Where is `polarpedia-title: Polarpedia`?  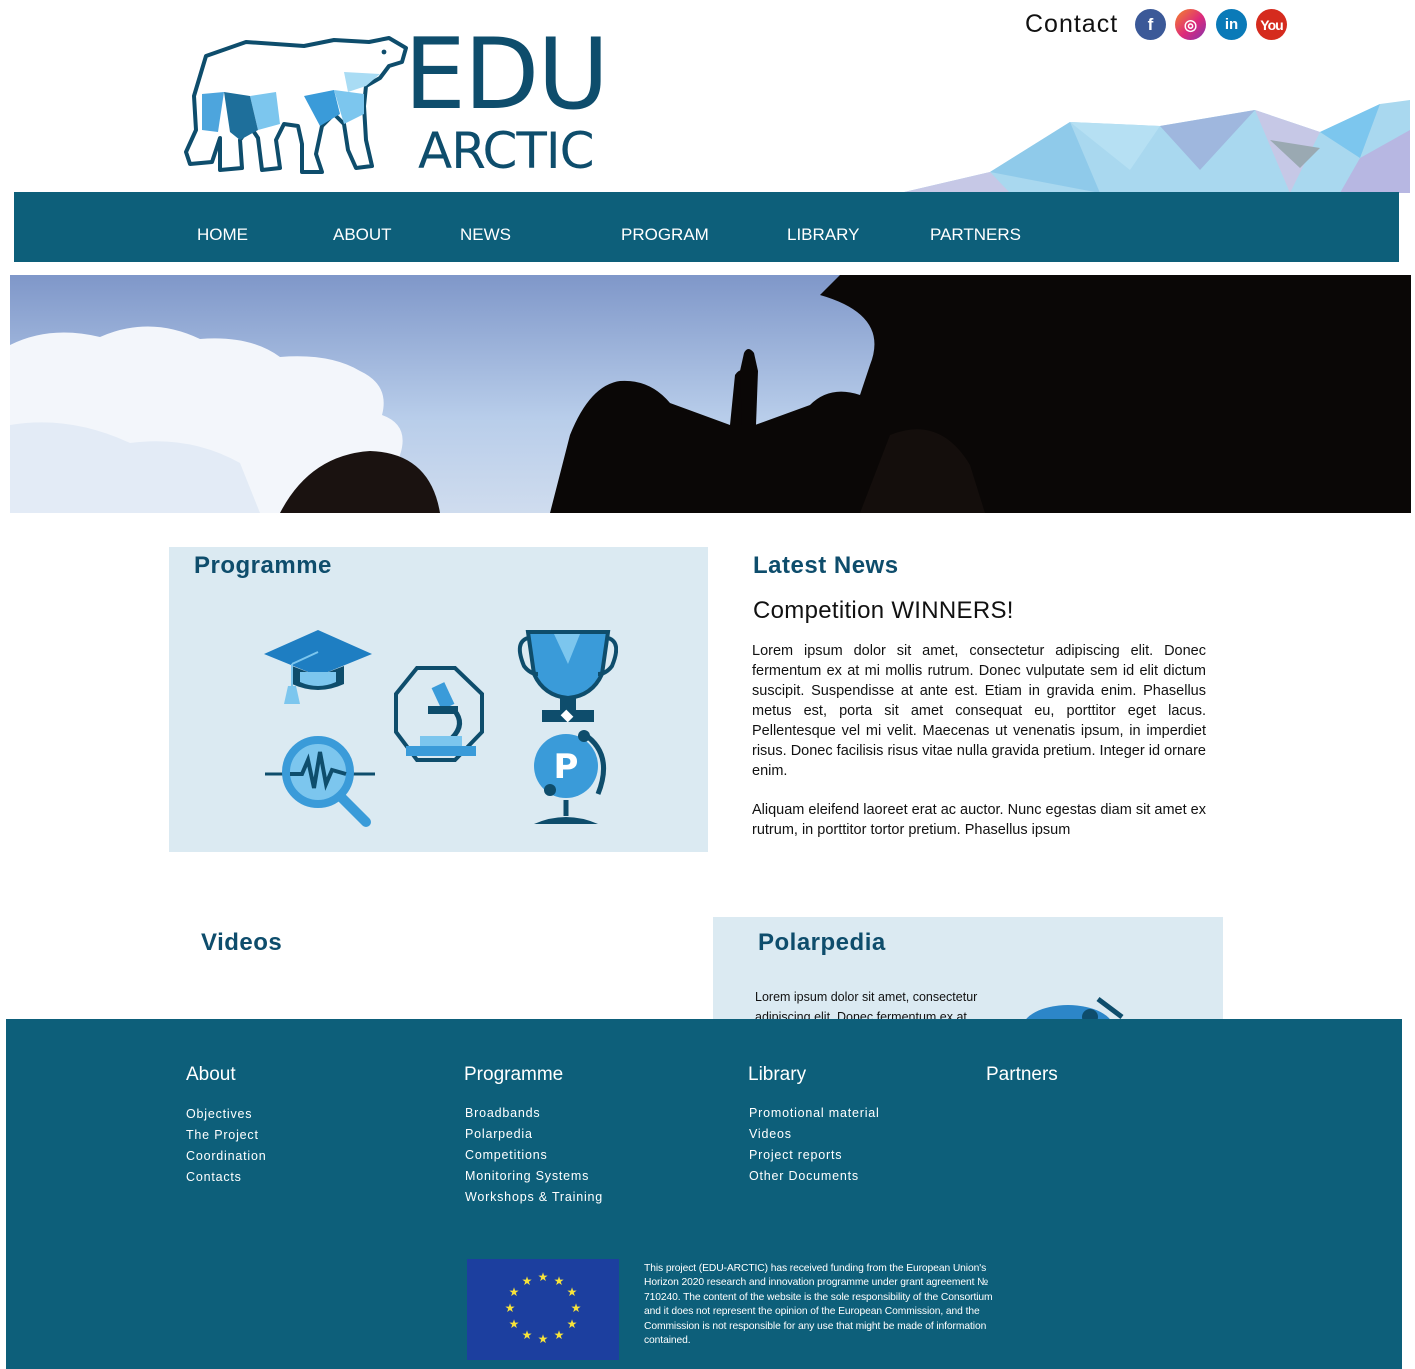 polarpedia-title: Polarpedia is located at coordinates (822, 942).